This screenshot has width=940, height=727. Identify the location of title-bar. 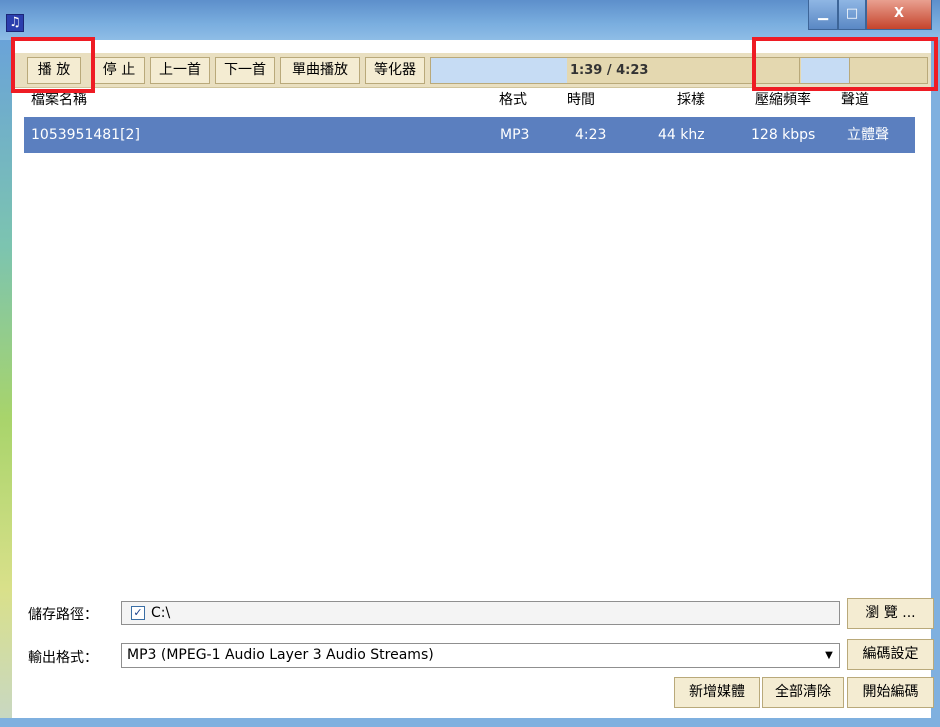
(470, 20).